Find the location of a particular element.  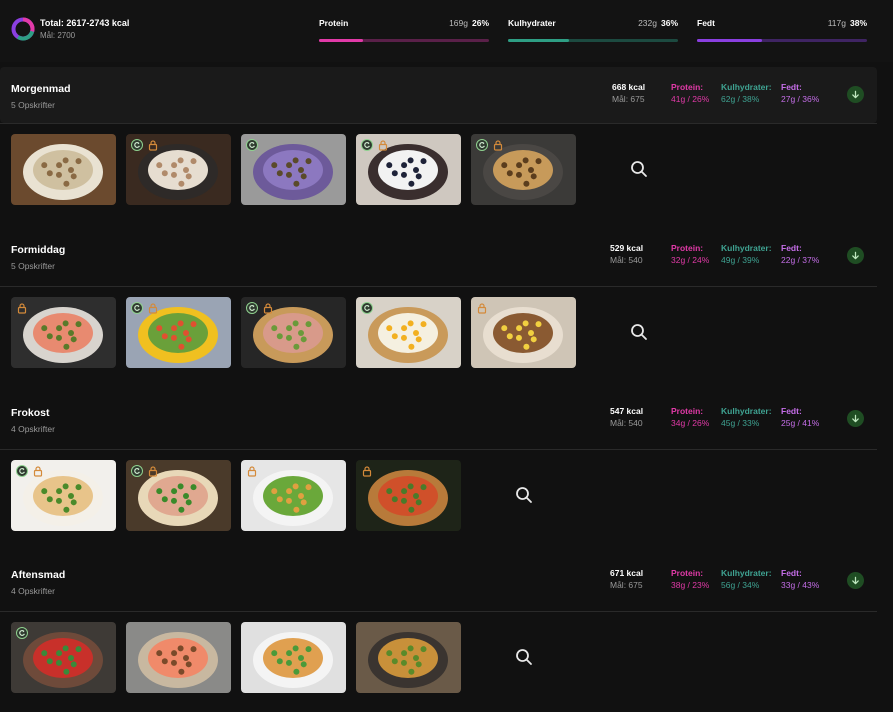

macro-grams: 117g is located at coordinates (836, 23).